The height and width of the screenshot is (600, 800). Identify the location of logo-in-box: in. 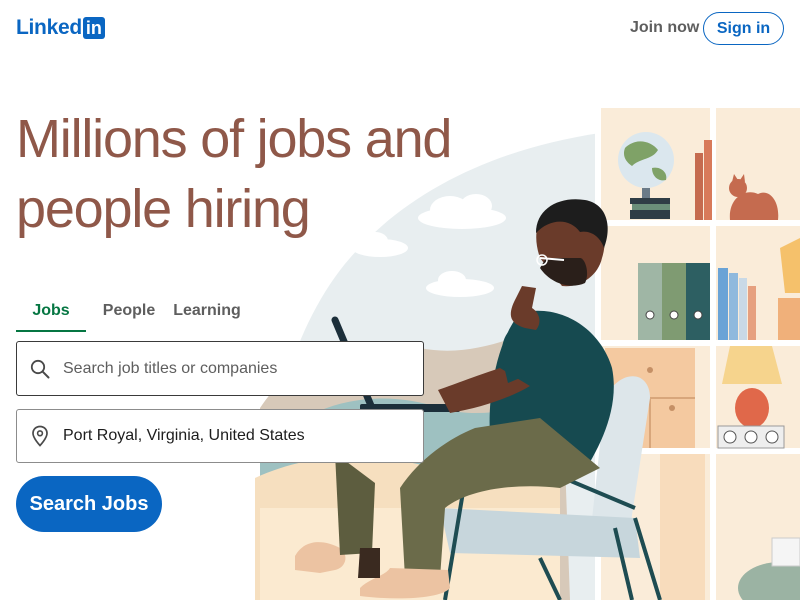
(93, 28).